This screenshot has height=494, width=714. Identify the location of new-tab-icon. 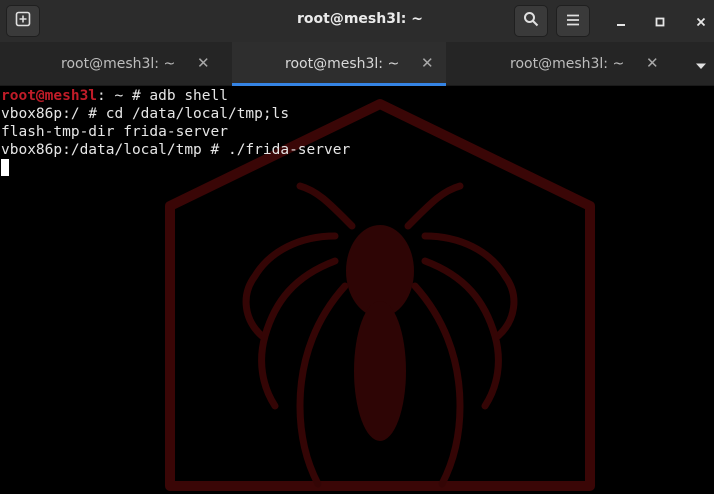
(23, 21).